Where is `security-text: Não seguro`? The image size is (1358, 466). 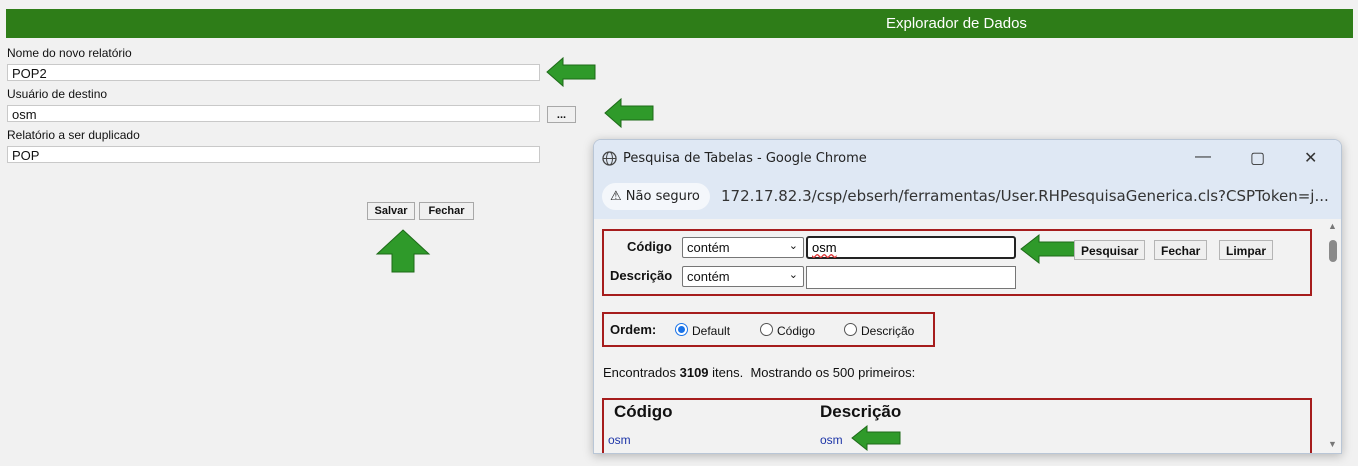 security-text: Não seguro is located at coordinates (662, 196).